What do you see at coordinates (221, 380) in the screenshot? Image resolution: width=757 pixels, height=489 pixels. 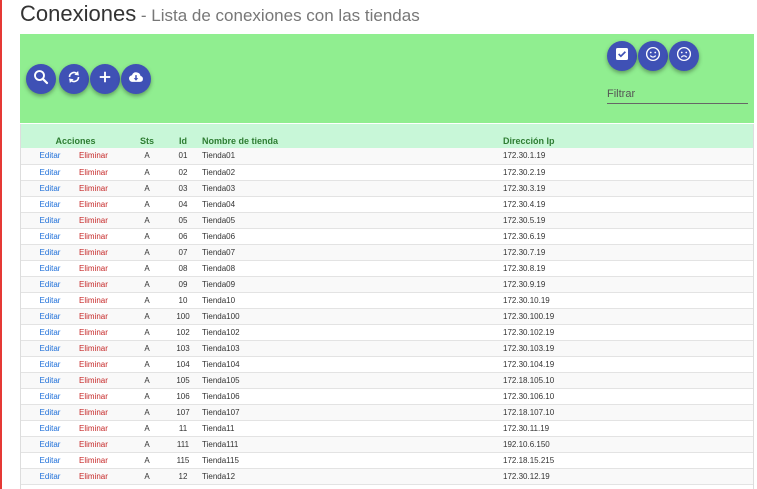 I see `store-name-cell: Tienda105` at bounding box center [221, 380].